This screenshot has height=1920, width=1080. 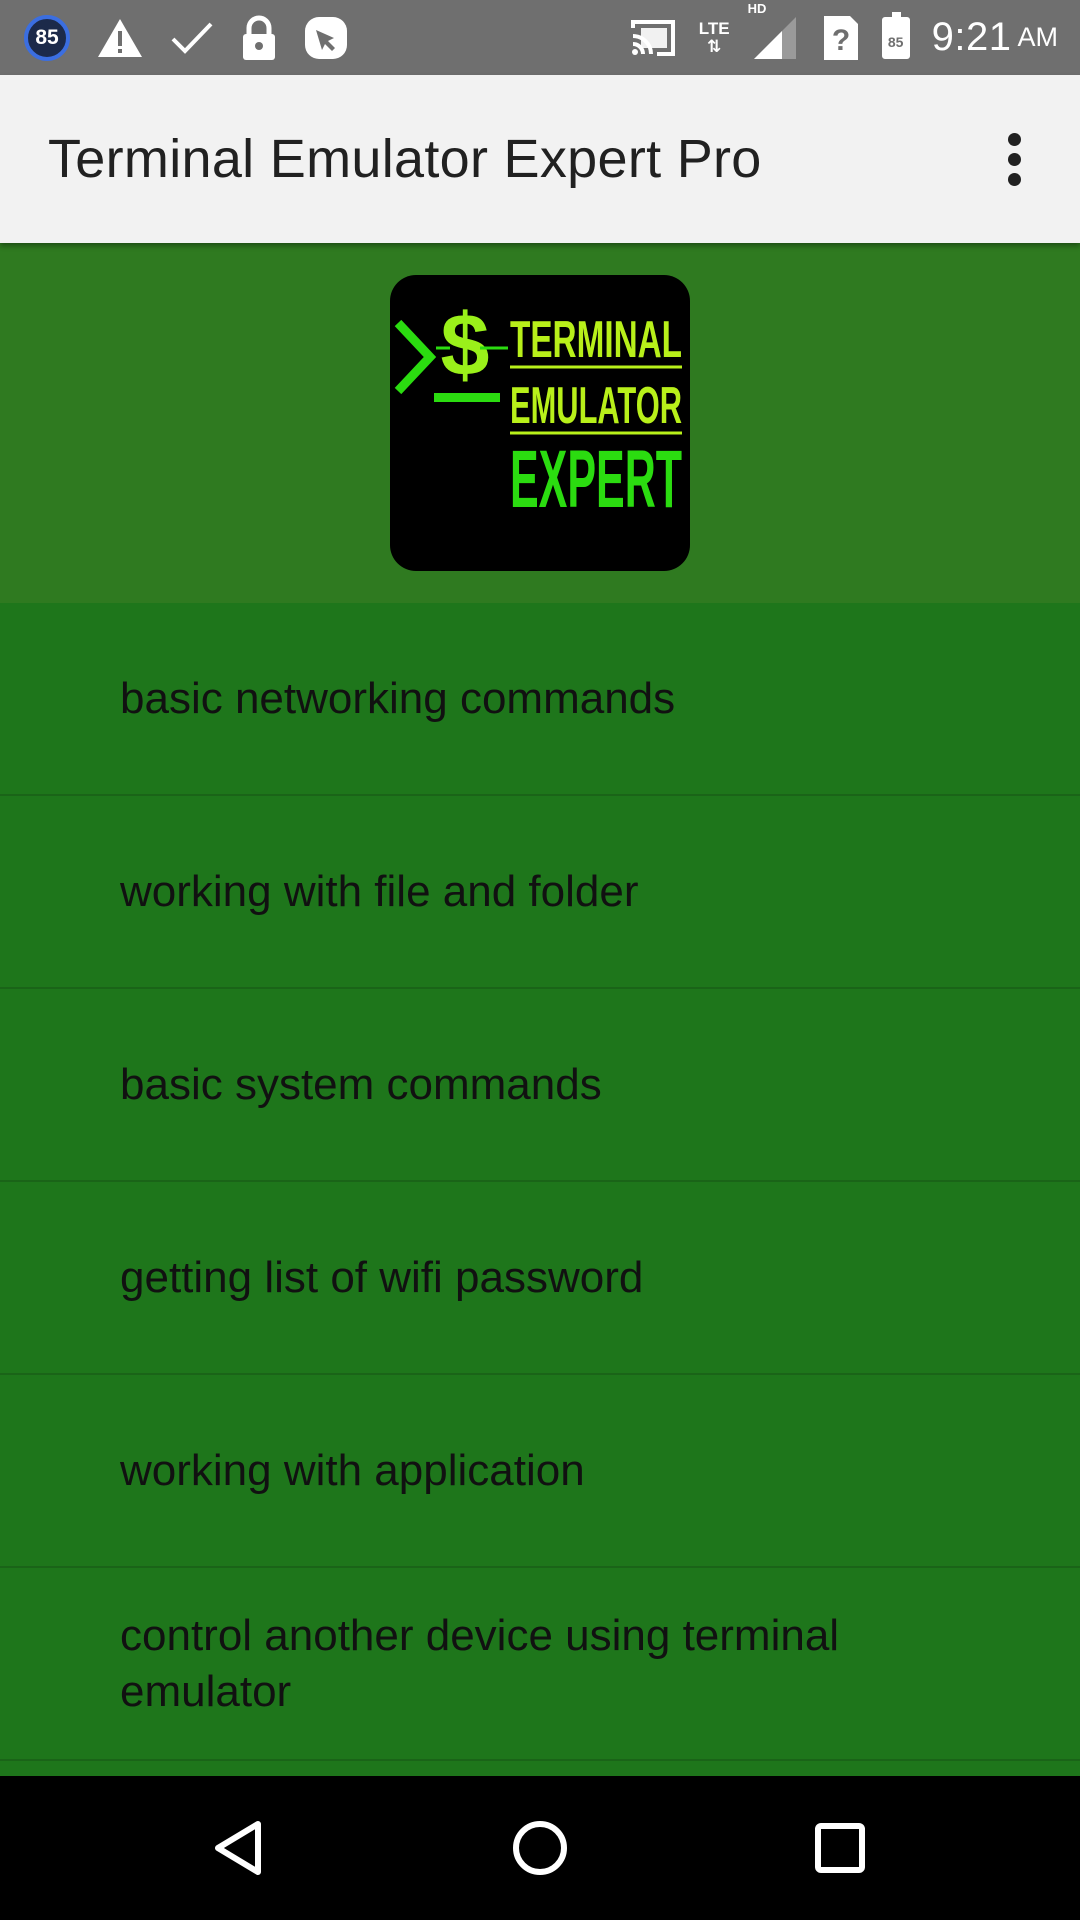 I want to click on home-circle-icon, so click(x=540, y=1848).